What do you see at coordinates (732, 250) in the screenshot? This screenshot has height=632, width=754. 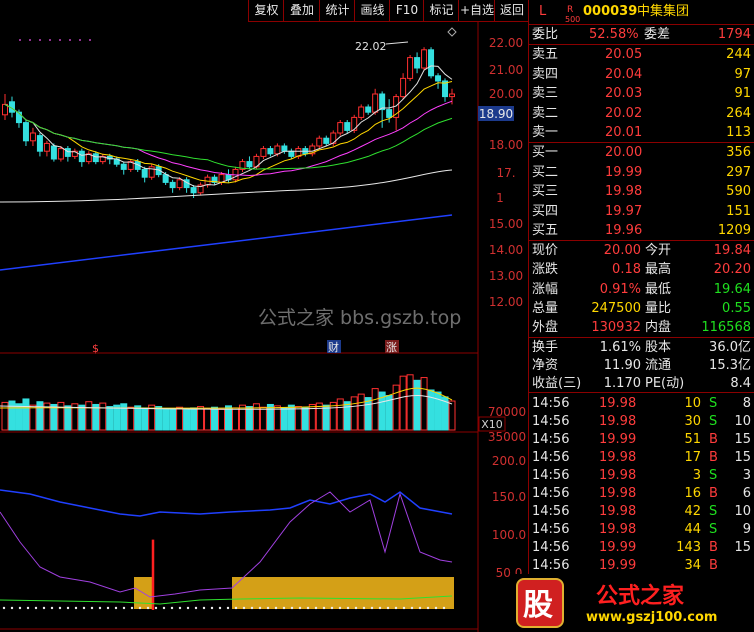 I see `stat-value: 19.84` at bounding box center [732, 250].